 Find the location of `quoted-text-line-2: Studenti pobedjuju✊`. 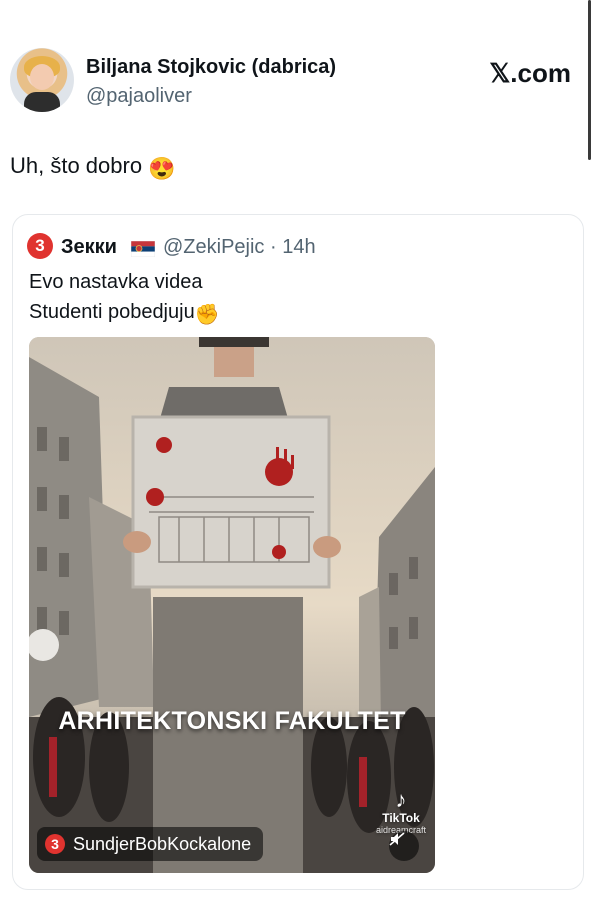

quoted-text-line-2: Studenti pobedjuju✊ is located at coordinates (124, 314).